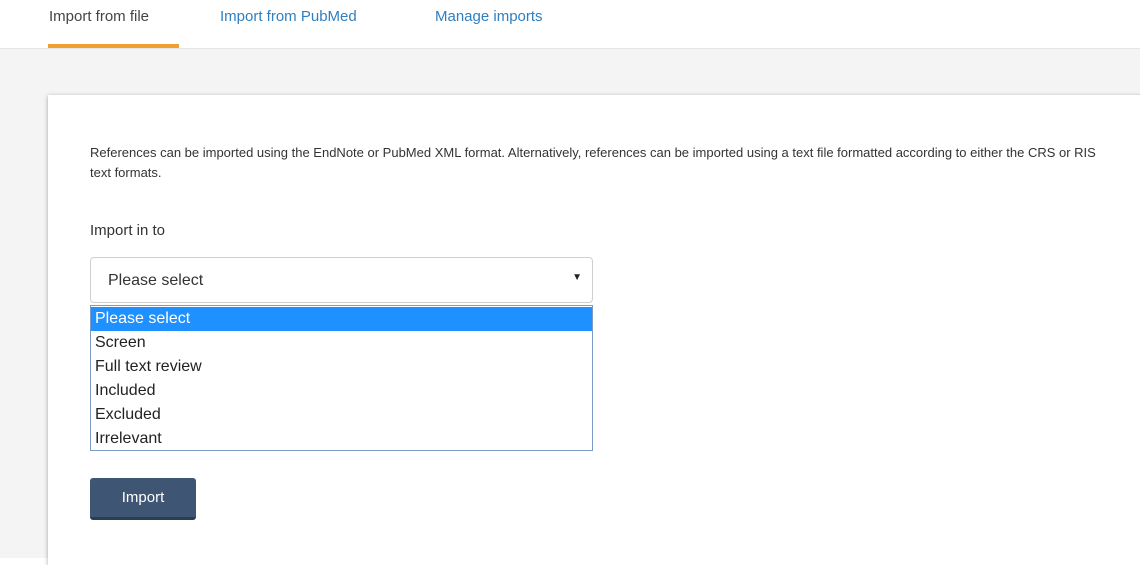  Describe the element at coordinates (341, 343) in the screenshot. I see `option-screen: Screen` at that location.